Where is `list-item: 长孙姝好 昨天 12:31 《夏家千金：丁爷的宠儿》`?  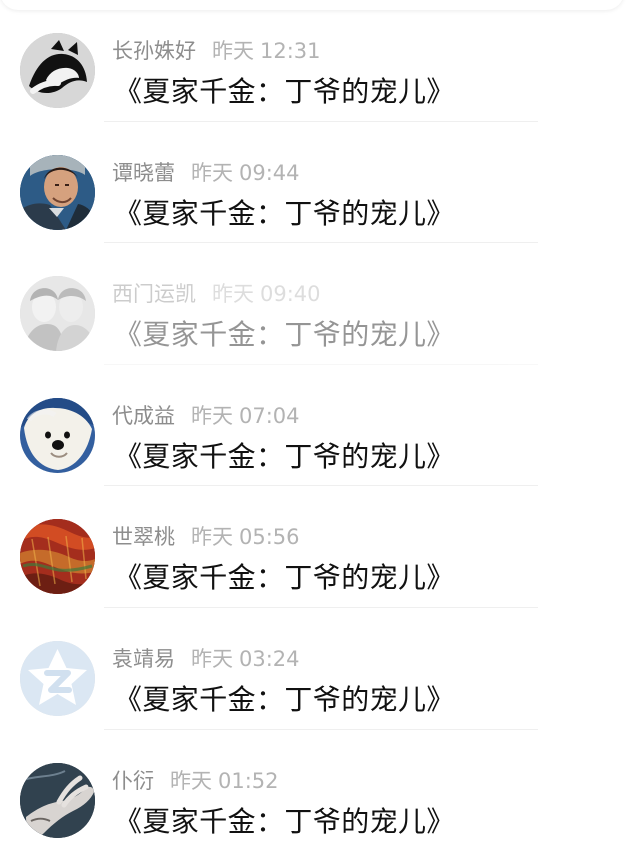
list-item: 长孙姝好 昨天 12:31 《夏家千金：丁爷的宠儿》 is located at coordinates (320, 61).